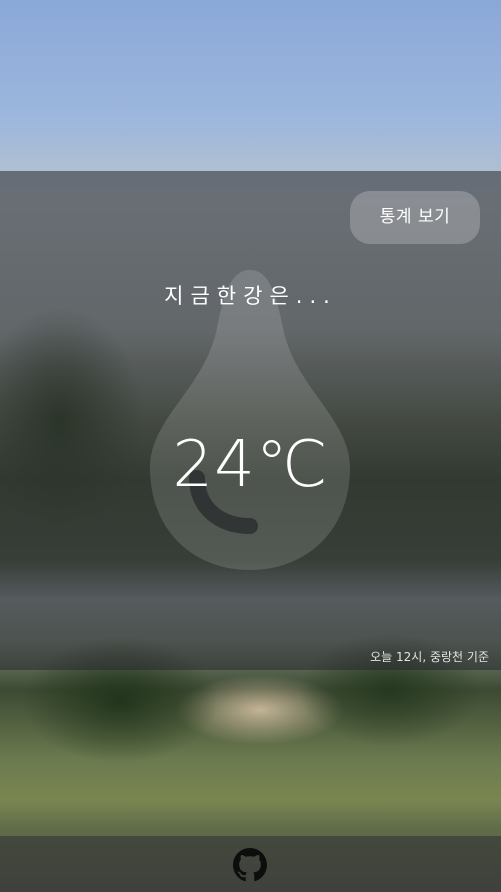 This screenshot has width=501, height=892. What do you see at coordinates (250, 420) in the screenshot?
I see `water-drop-icon` at bounding box center [250, 420].